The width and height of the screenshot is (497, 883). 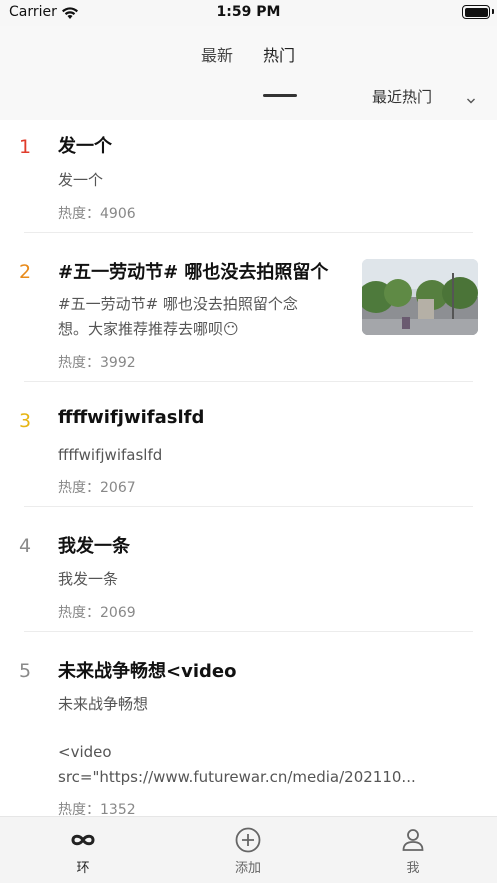 What do you see at coordinates (97, 488) in the screenshot?
I see `heat-count: 热度：2067` at bounding box center [97, 488].